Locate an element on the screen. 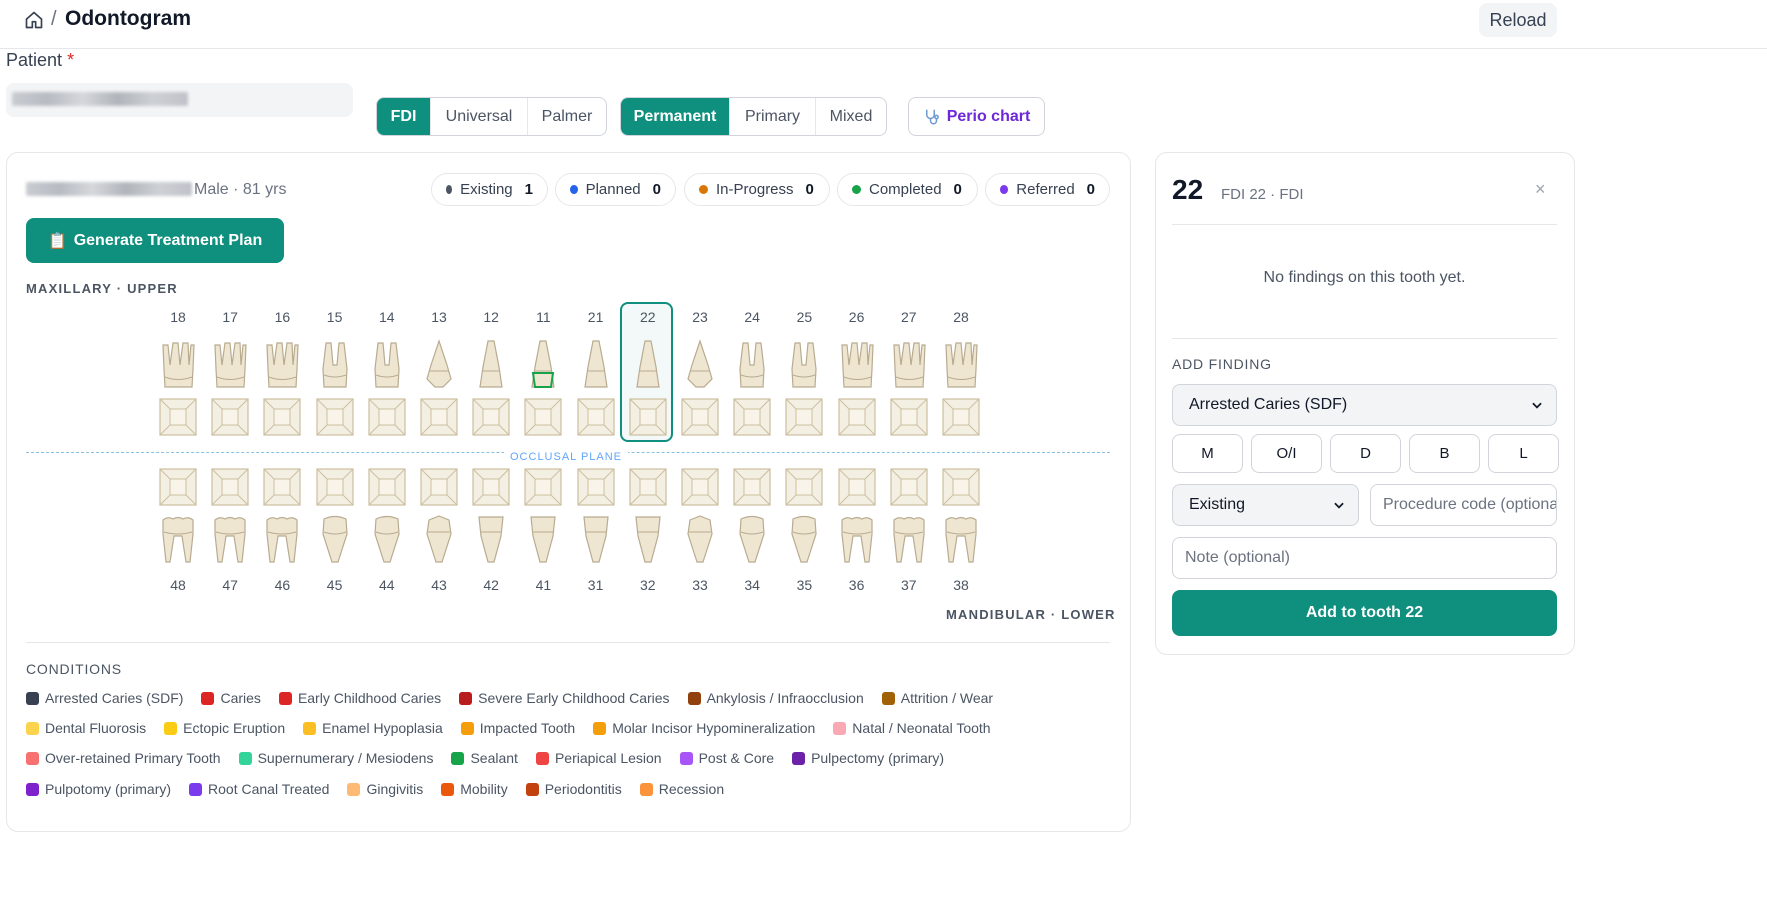  tooth-number-46: 46 is located at coordinates (282, 585).